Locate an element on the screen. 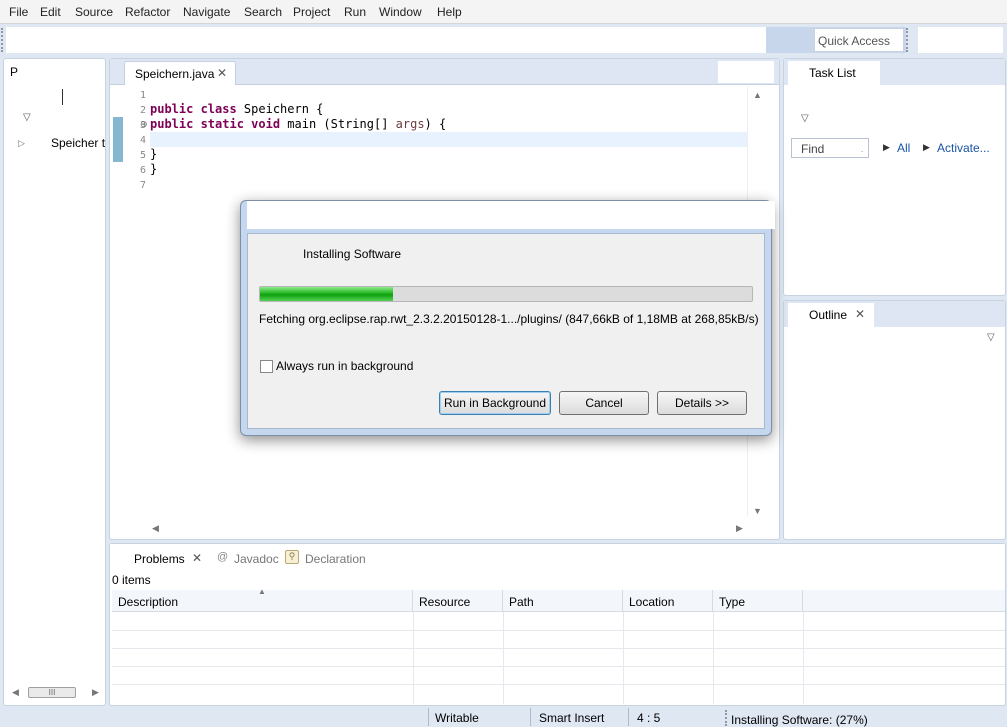  tab-task-list: Task List is located at coordinates (834, 73).